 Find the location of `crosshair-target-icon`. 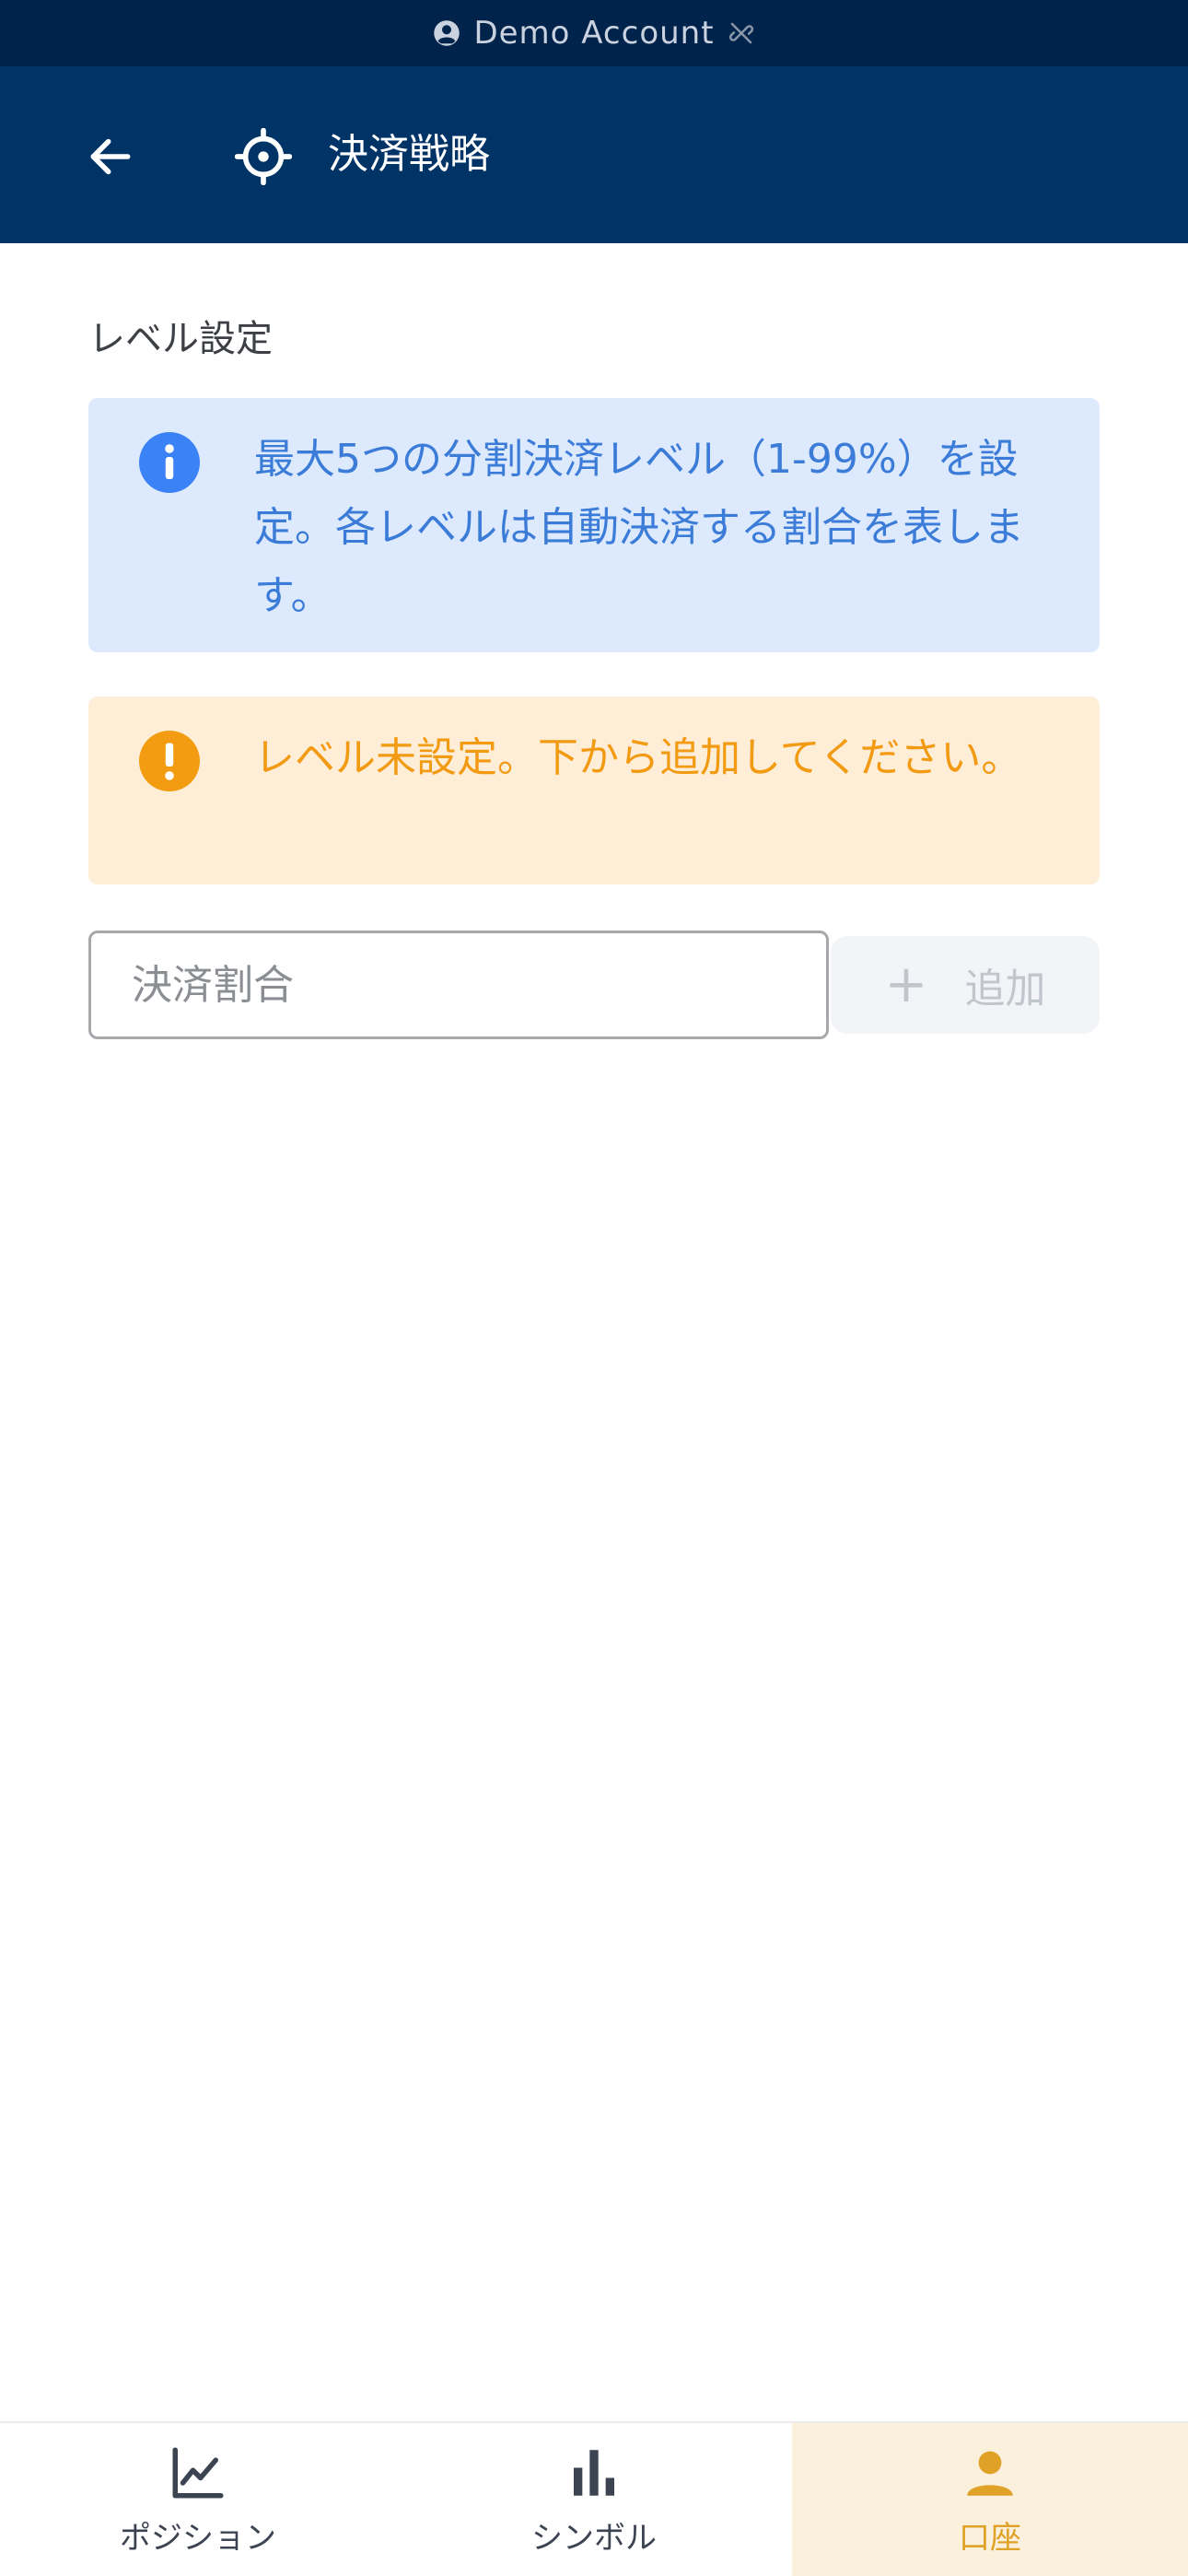

crosshair-target-icon is located at coordinates (263, 156).